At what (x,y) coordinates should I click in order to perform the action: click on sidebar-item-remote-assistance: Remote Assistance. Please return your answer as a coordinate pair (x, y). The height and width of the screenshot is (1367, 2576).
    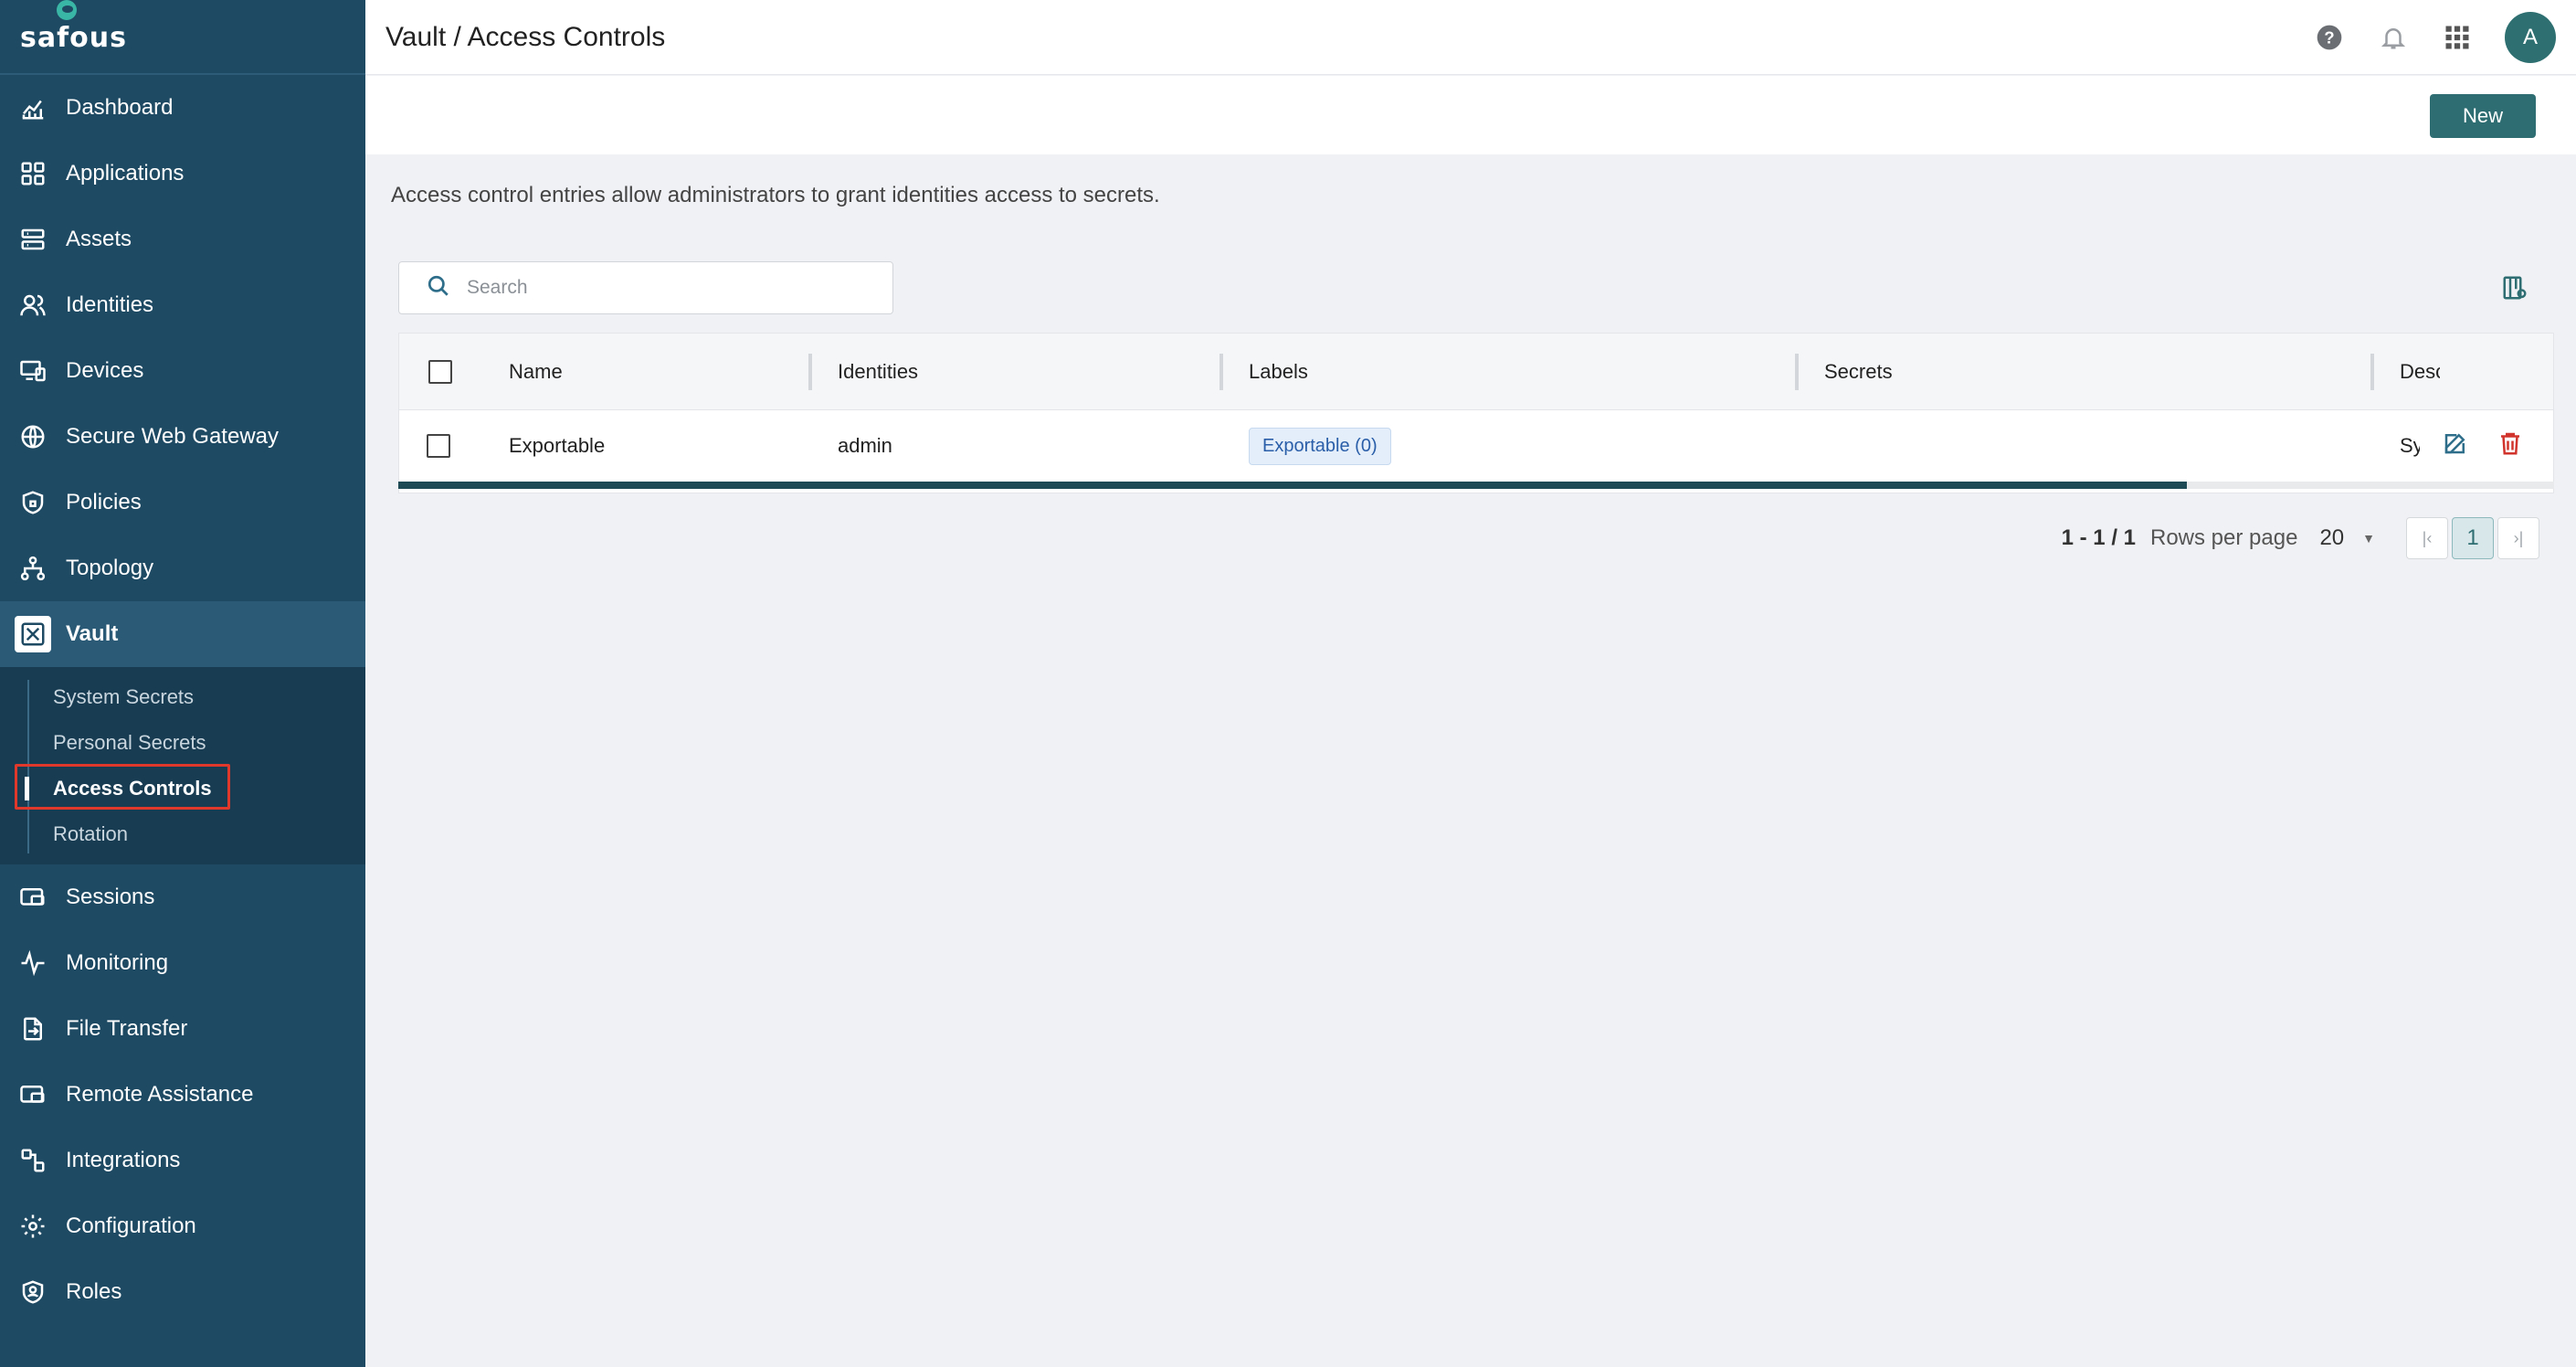
    Looking at the image, I should click on (182, 1095).